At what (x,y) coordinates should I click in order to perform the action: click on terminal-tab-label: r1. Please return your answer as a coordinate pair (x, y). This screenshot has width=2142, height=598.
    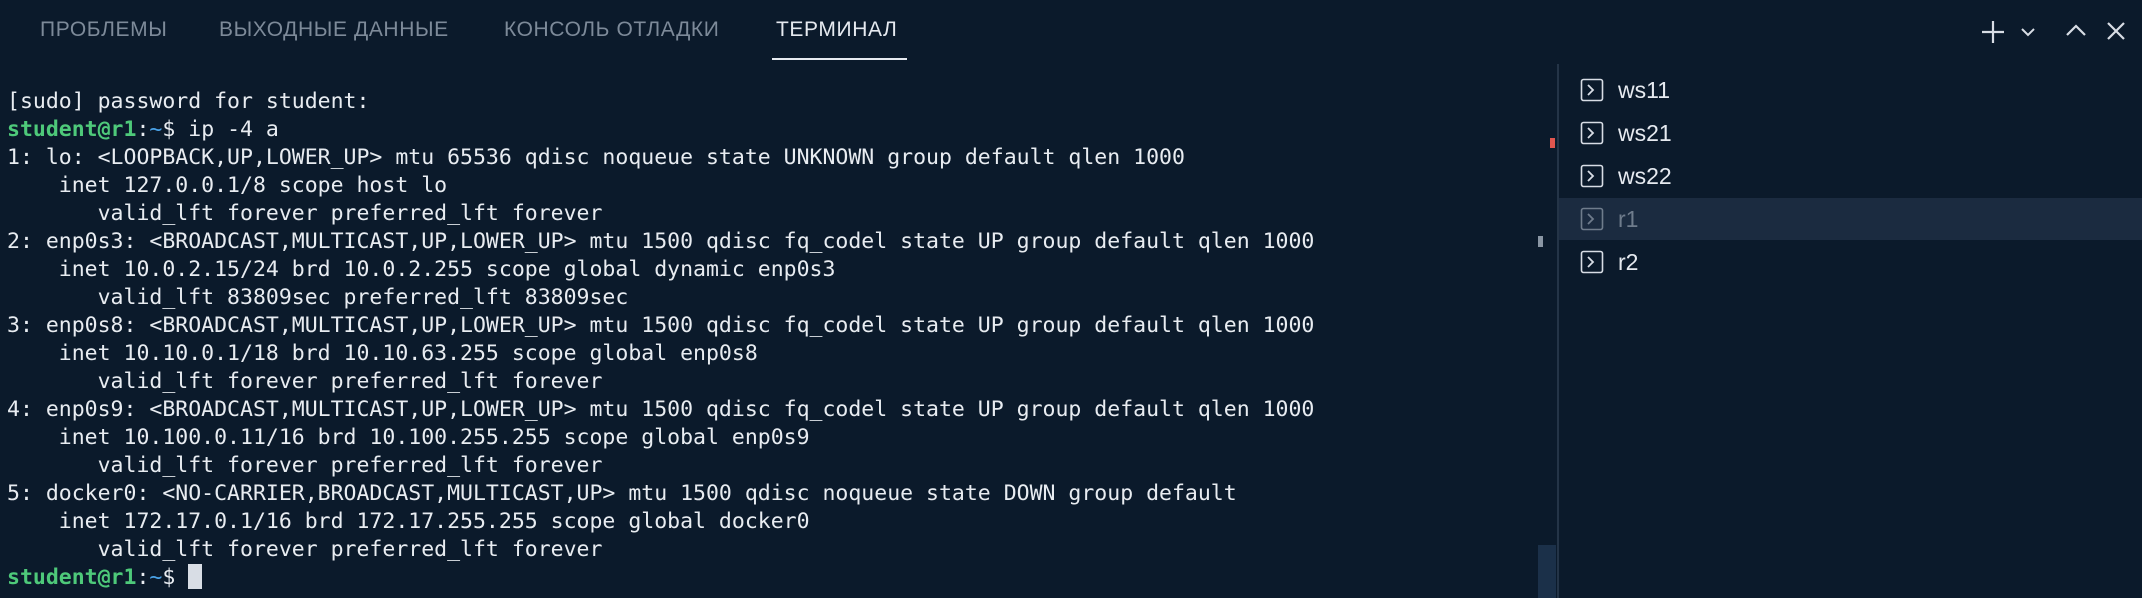
    Looking at the image, I should click on (1628, 219).